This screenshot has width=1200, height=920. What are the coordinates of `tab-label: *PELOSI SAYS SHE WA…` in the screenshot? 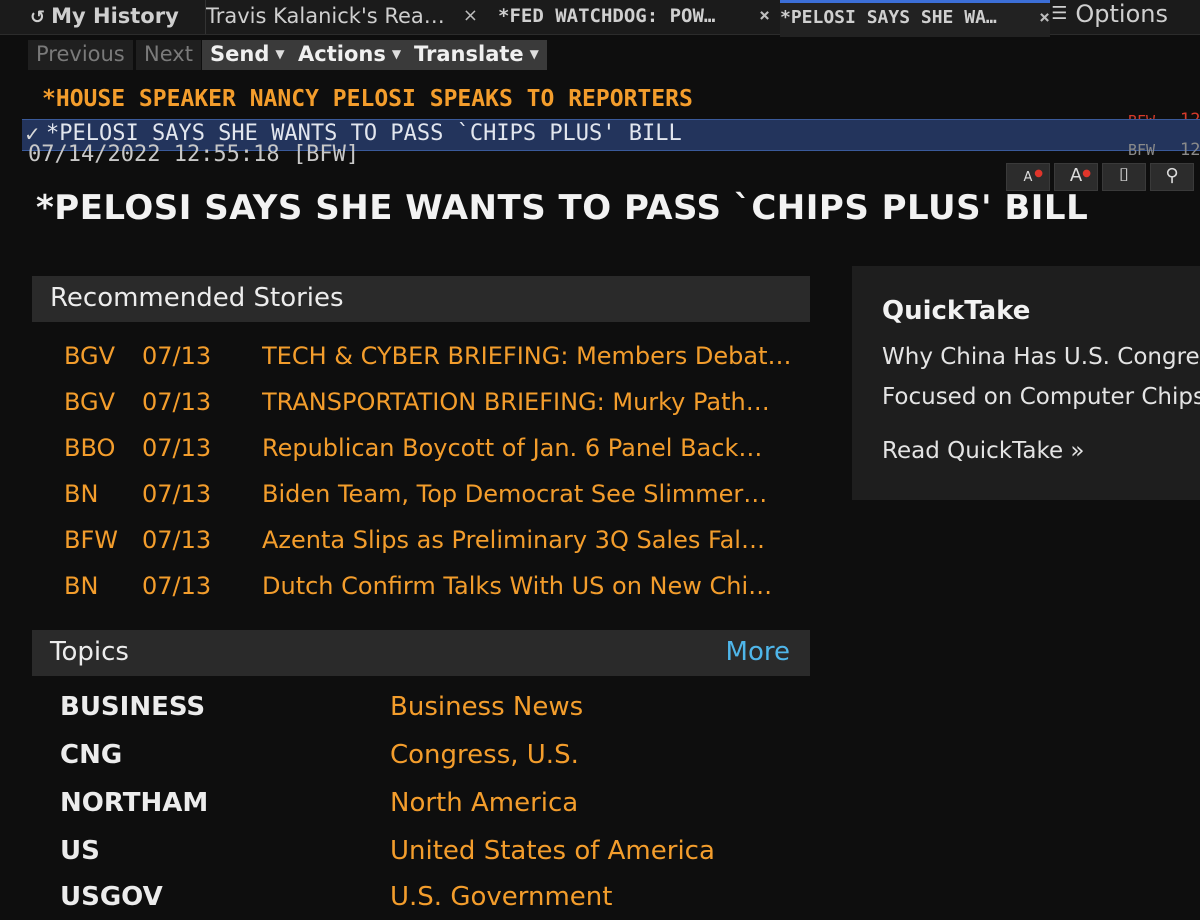 It's located at (888, 17).